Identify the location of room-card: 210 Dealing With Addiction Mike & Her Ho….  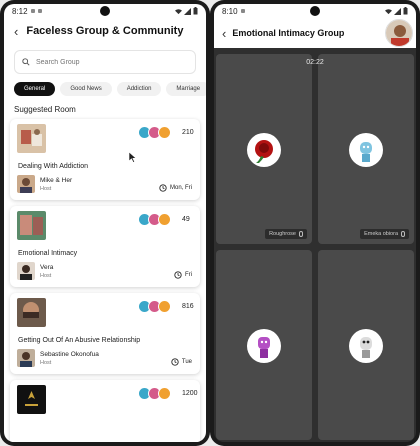
(105, 159).